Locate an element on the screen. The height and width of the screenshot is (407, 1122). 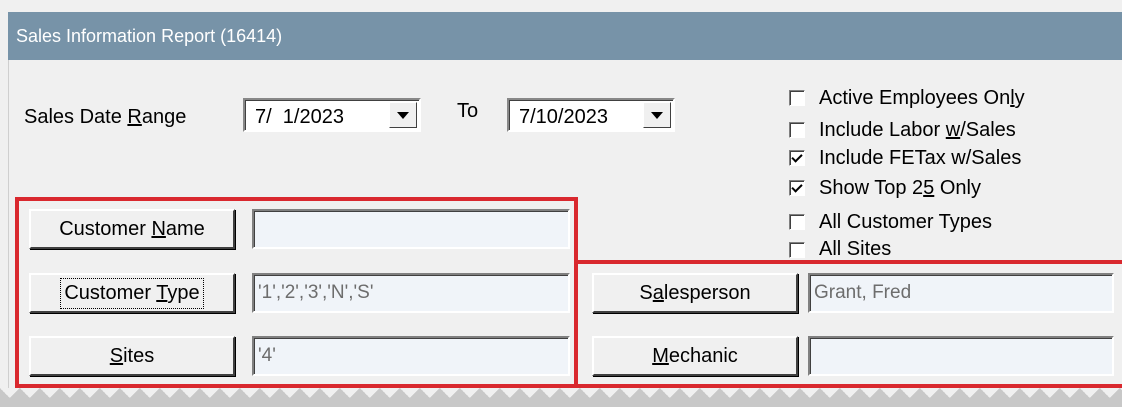
torn-edge is located at coordinates (561, 397).